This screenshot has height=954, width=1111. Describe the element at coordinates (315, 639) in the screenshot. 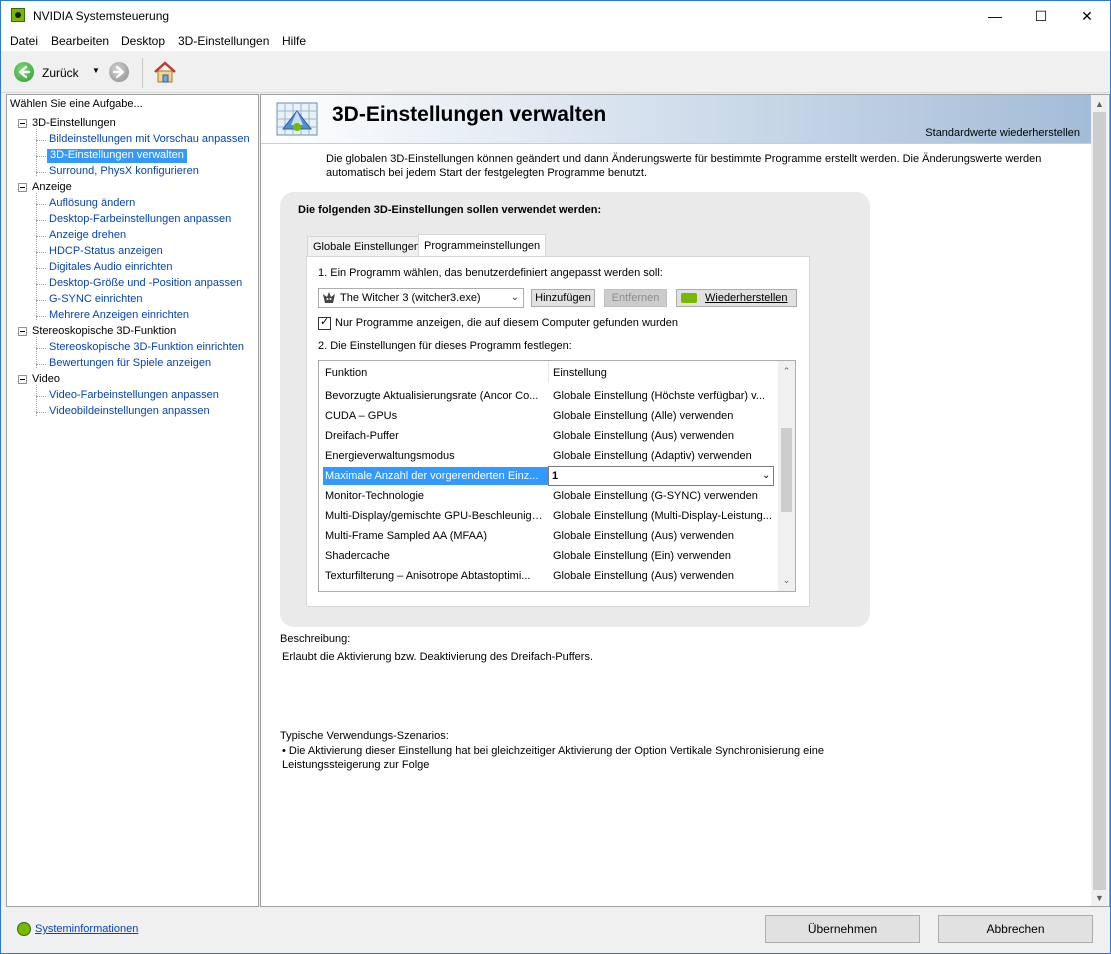

I see `description-label: Beschreibung:` at that location.